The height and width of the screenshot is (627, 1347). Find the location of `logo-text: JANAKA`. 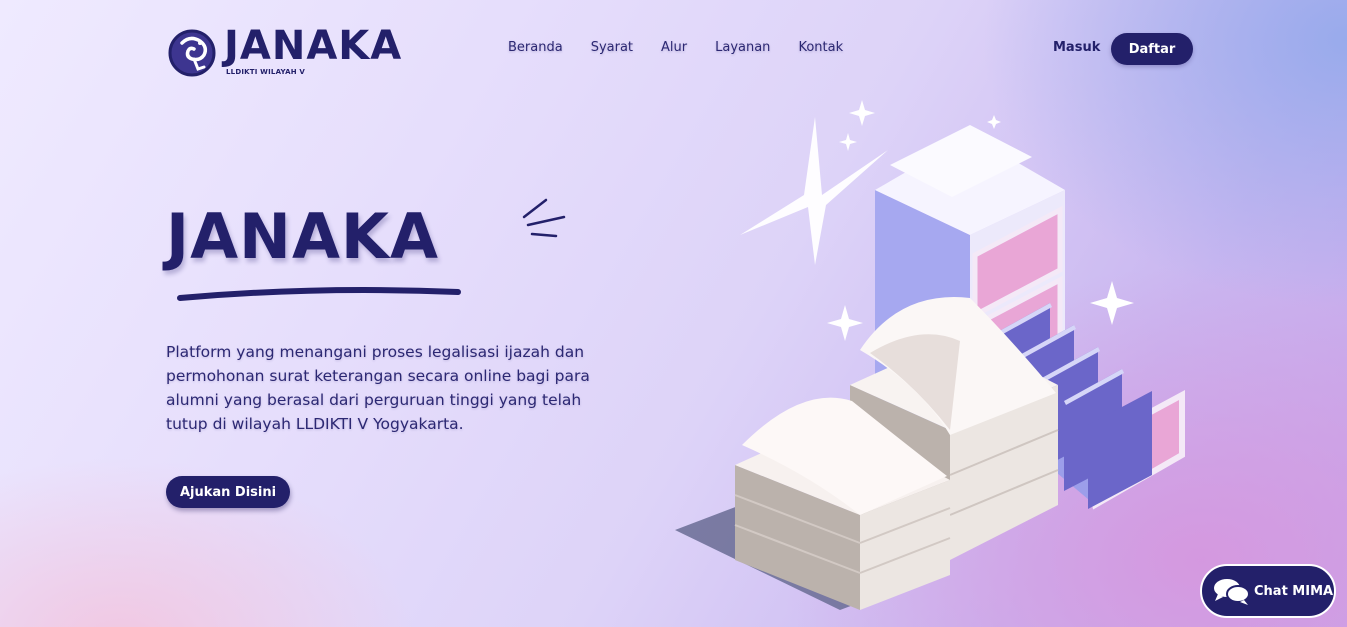

logo-text: JANAKA is located at coordinates (313, 46).